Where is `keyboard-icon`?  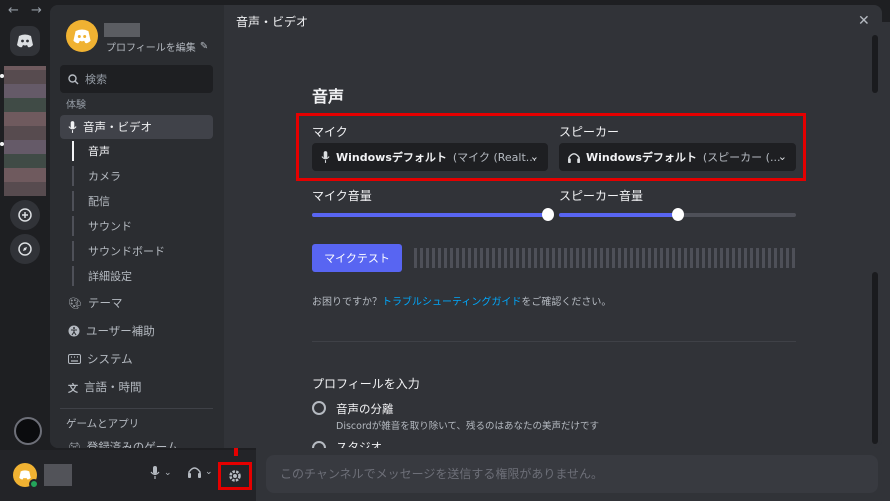 keyboard-icon is located at coordinates (74, 359).